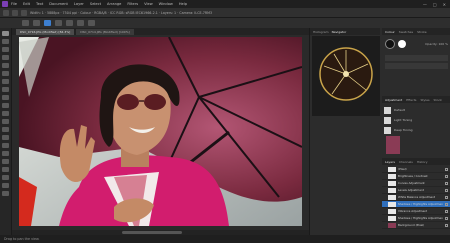 The width and height of the screenshot is (450, 243). What do you see at coordinates (416, 176) in the screenshot?
I see `layer-row: Brightness / Contrast` at bounding box center [416, 176].